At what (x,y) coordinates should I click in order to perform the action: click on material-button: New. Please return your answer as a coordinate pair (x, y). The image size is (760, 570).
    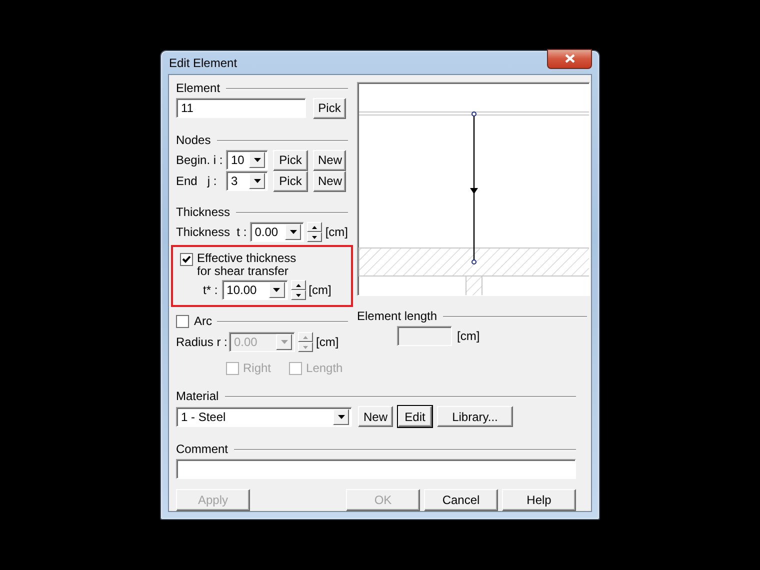
    Looking at the image, I should click on (375, 416).